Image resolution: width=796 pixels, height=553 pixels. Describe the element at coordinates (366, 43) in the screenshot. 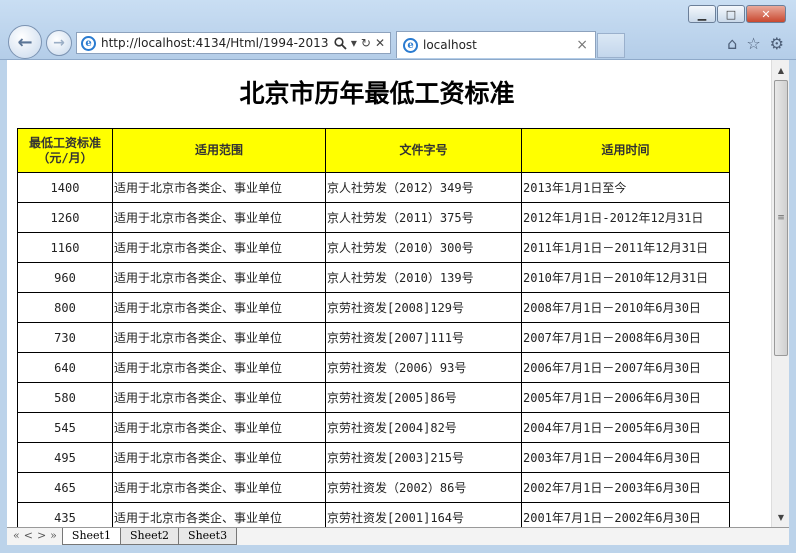

I see `refresh-icon: ↻` at that location.